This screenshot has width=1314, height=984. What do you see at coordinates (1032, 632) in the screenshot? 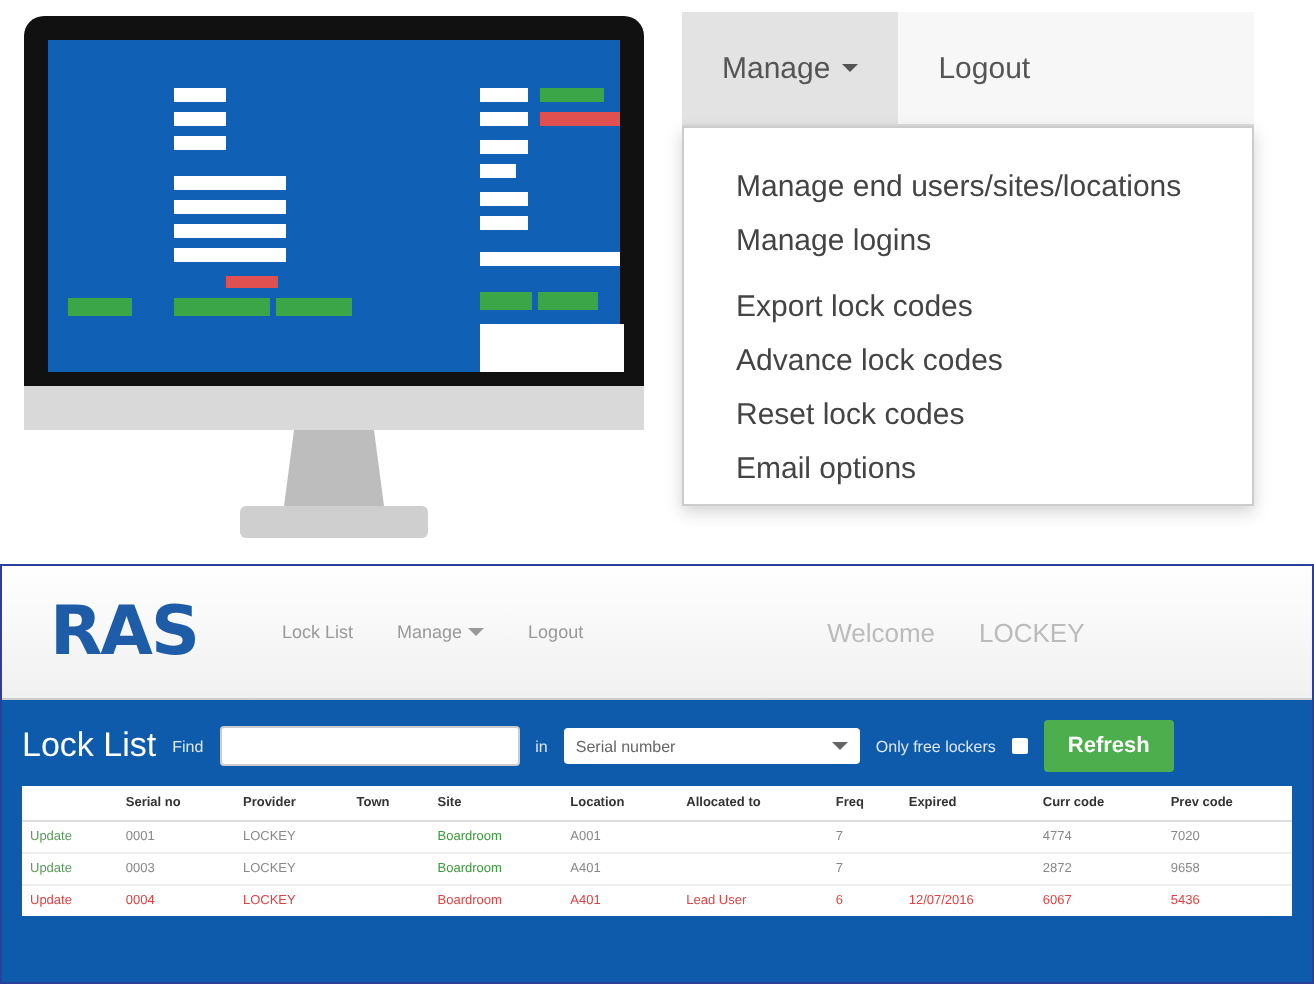
I see `user-name: LOCKEY` at bounding box center [1032, 632].